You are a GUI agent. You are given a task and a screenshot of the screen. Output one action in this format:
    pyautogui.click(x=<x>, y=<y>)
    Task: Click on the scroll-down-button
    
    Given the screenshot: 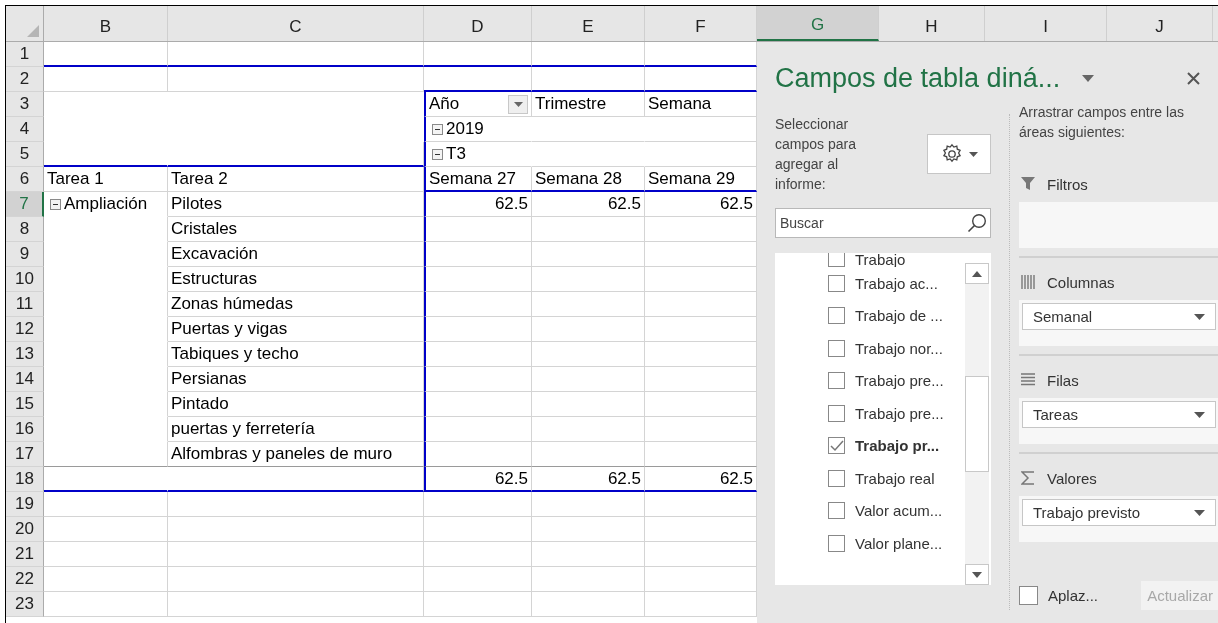 What is the action you would take?
    pyautogui.click(x=977, y=574)
    